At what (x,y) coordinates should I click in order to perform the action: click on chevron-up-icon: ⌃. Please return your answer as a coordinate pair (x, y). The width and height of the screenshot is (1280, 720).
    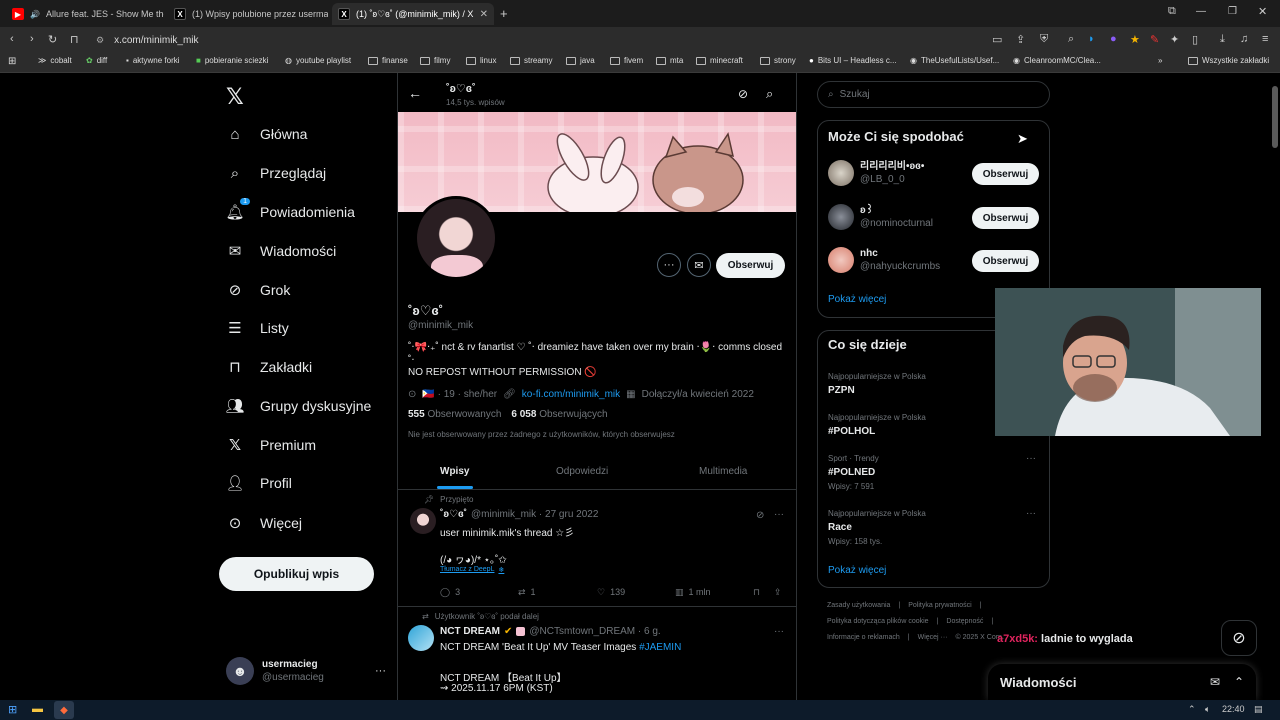
    Looking at the image, I should click on (1239, 682).